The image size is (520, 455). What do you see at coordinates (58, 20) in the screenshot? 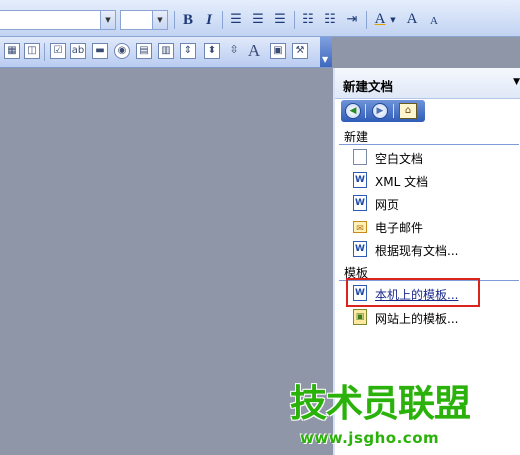
I see `style-combobox: ▼` at bounding box center [58, 20].